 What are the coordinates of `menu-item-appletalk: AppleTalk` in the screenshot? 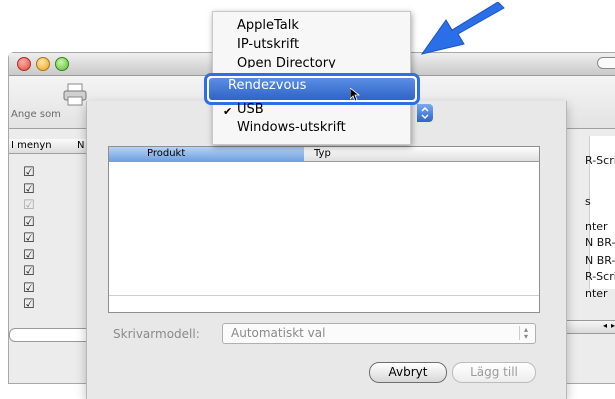 It's located at (268, 25).